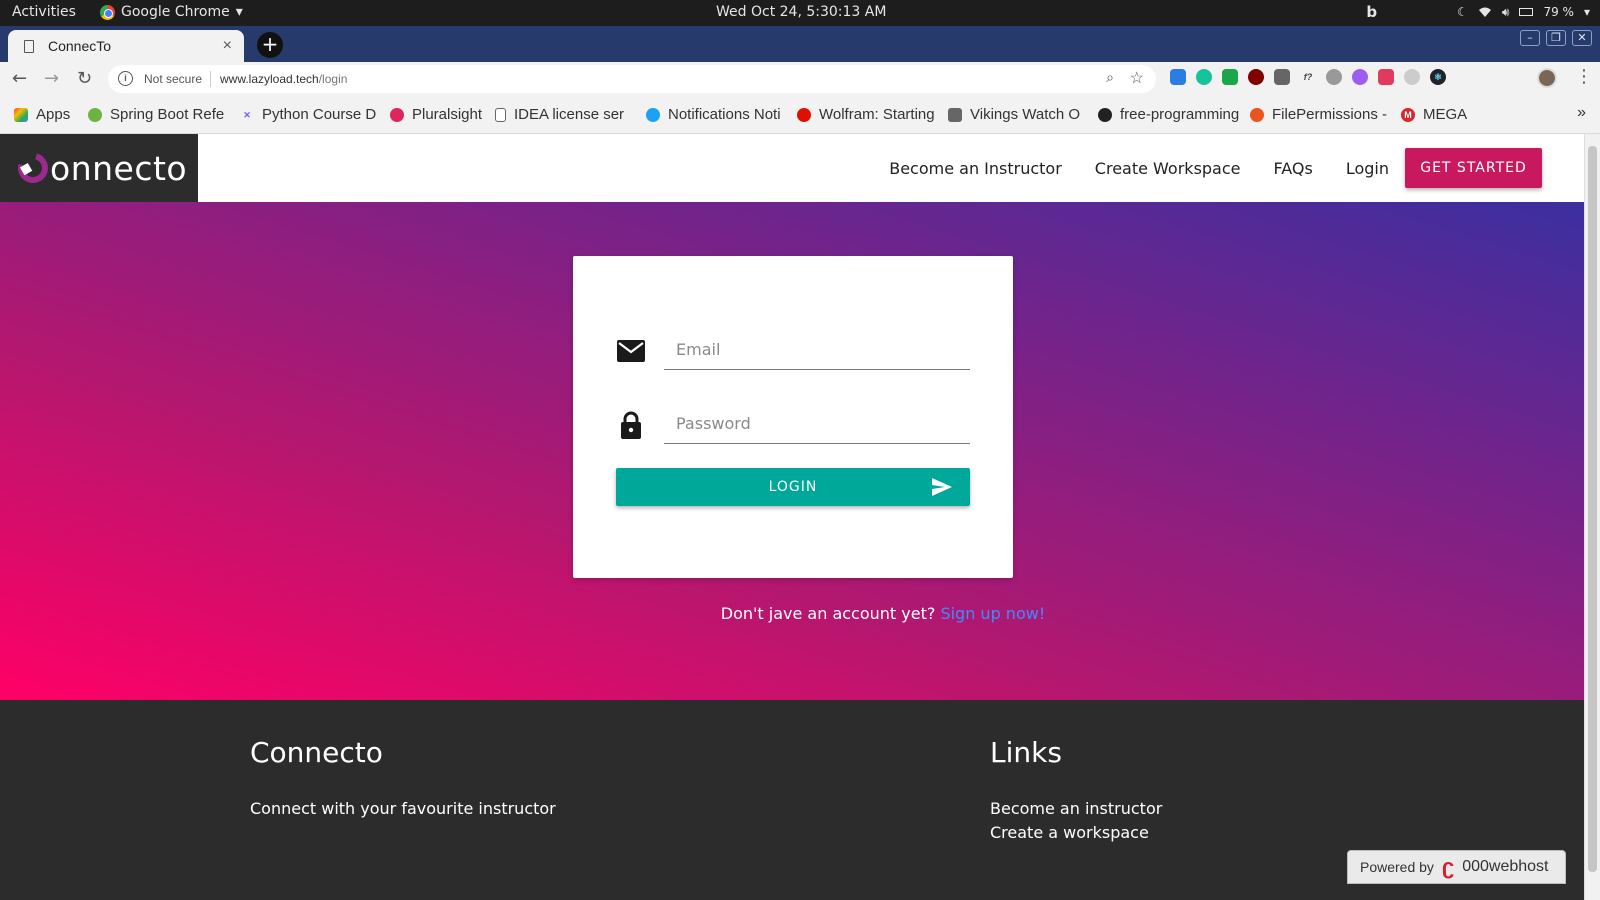 The width and height of the screenshot is (1600, 900). Describe the element at coordinates (1462, 12) in the screenshot. I see `night-light-icon: ☾` at that location.